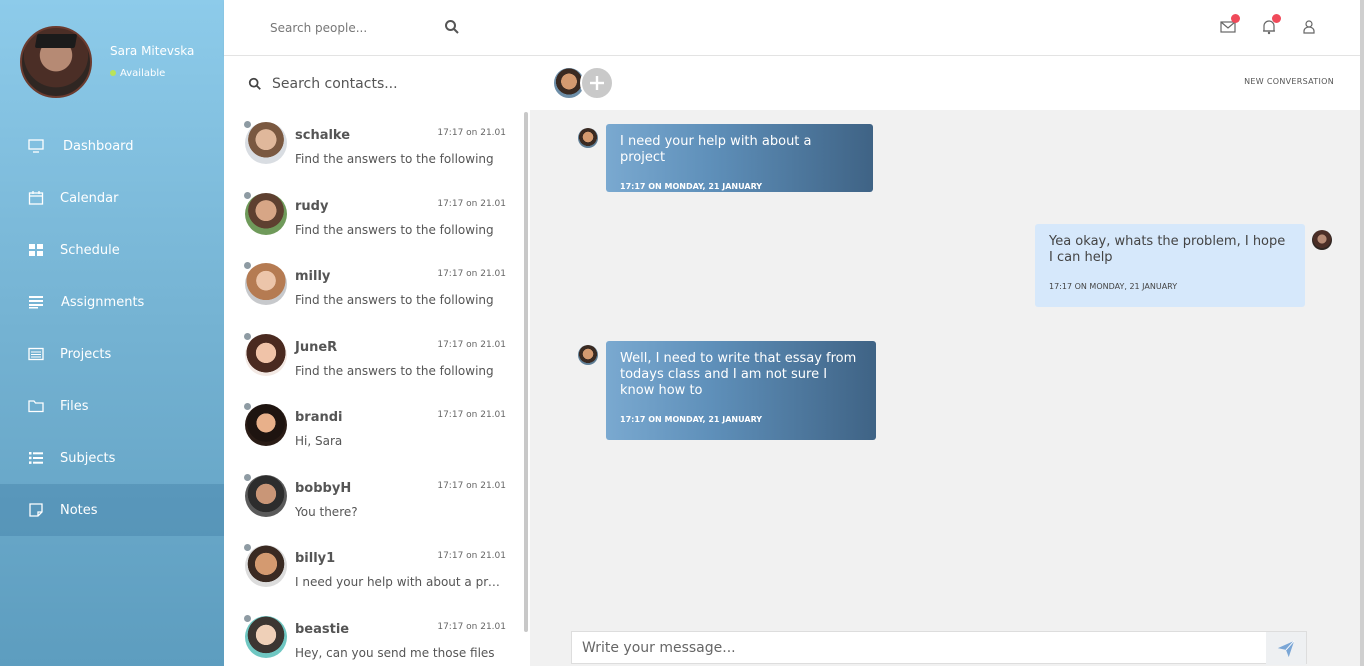 This screenshot has height=666, width=1364. Describe the element at coordinates (922, 648) in the screenshot. I see `message-input` at that location.